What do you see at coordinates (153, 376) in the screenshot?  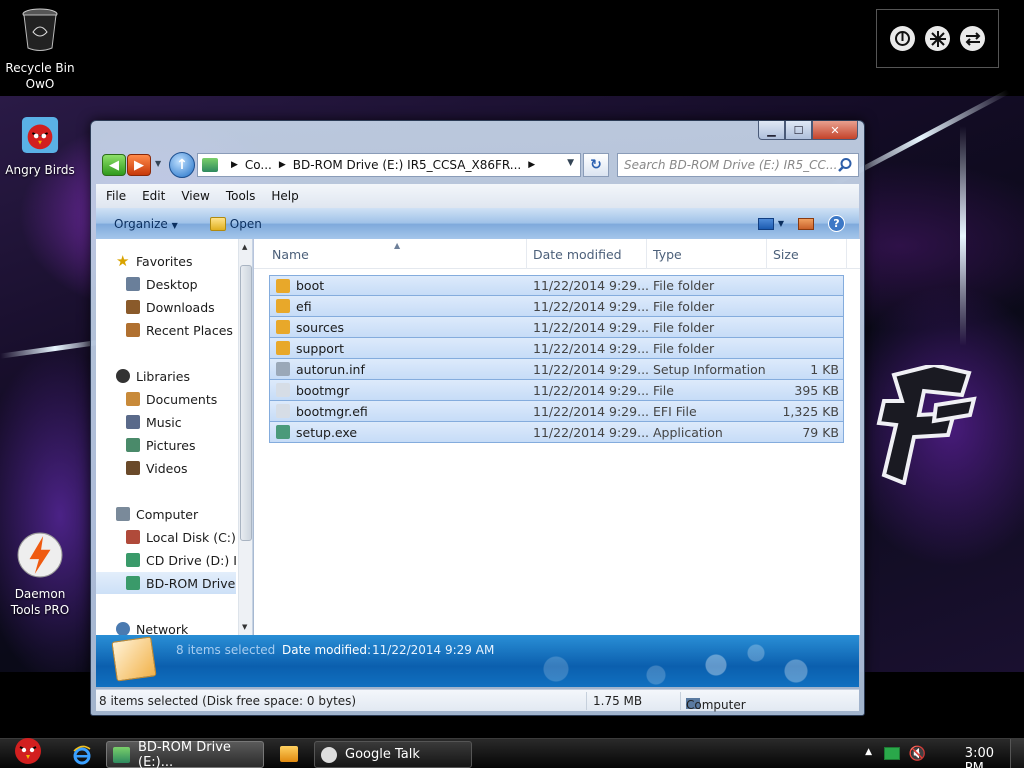 I see `nav-libraries: Libraries` at bounding box center [153, 376].